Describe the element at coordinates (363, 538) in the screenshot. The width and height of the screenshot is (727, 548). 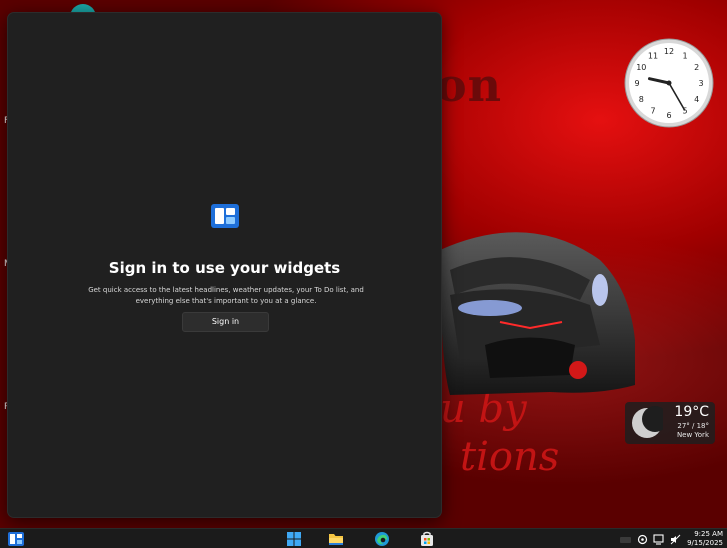
I see `taskbar: 9:25 AM 9/15/2025` at that location.